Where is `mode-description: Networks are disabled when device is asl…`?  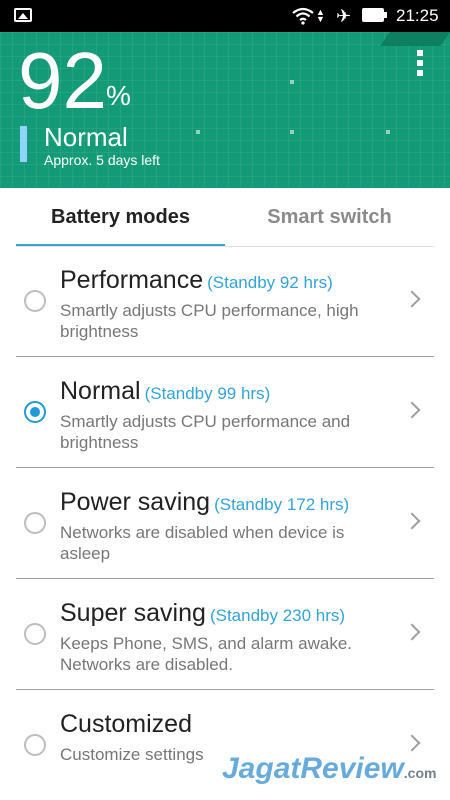
mode-description: Networks are disabled when device is asl… is located at coordinates (202, 543).